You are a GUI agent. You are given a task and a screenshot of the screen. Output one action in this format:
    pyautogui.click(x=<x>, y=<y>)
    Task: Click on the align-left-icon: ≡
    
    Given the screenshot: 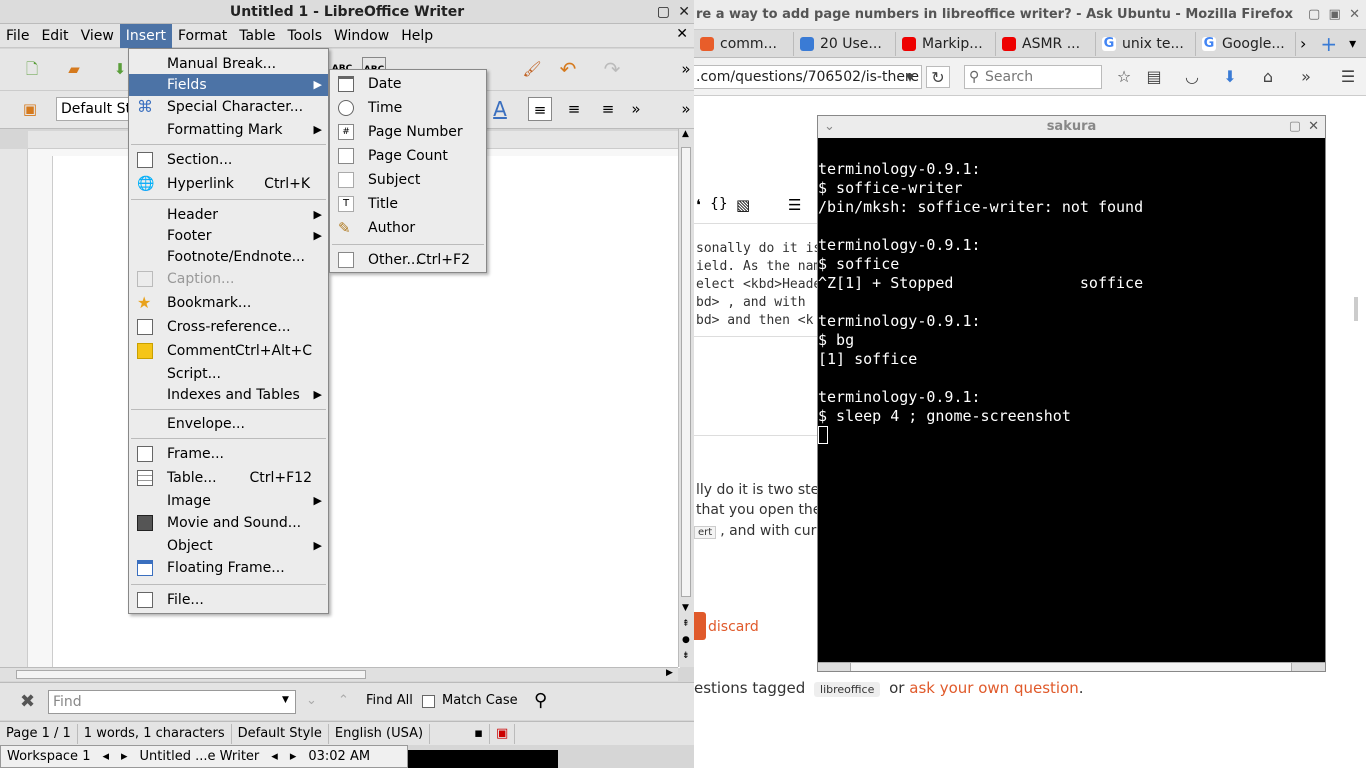 What is the action you would take?
    pyautogui.click(x=540, y=109)
    